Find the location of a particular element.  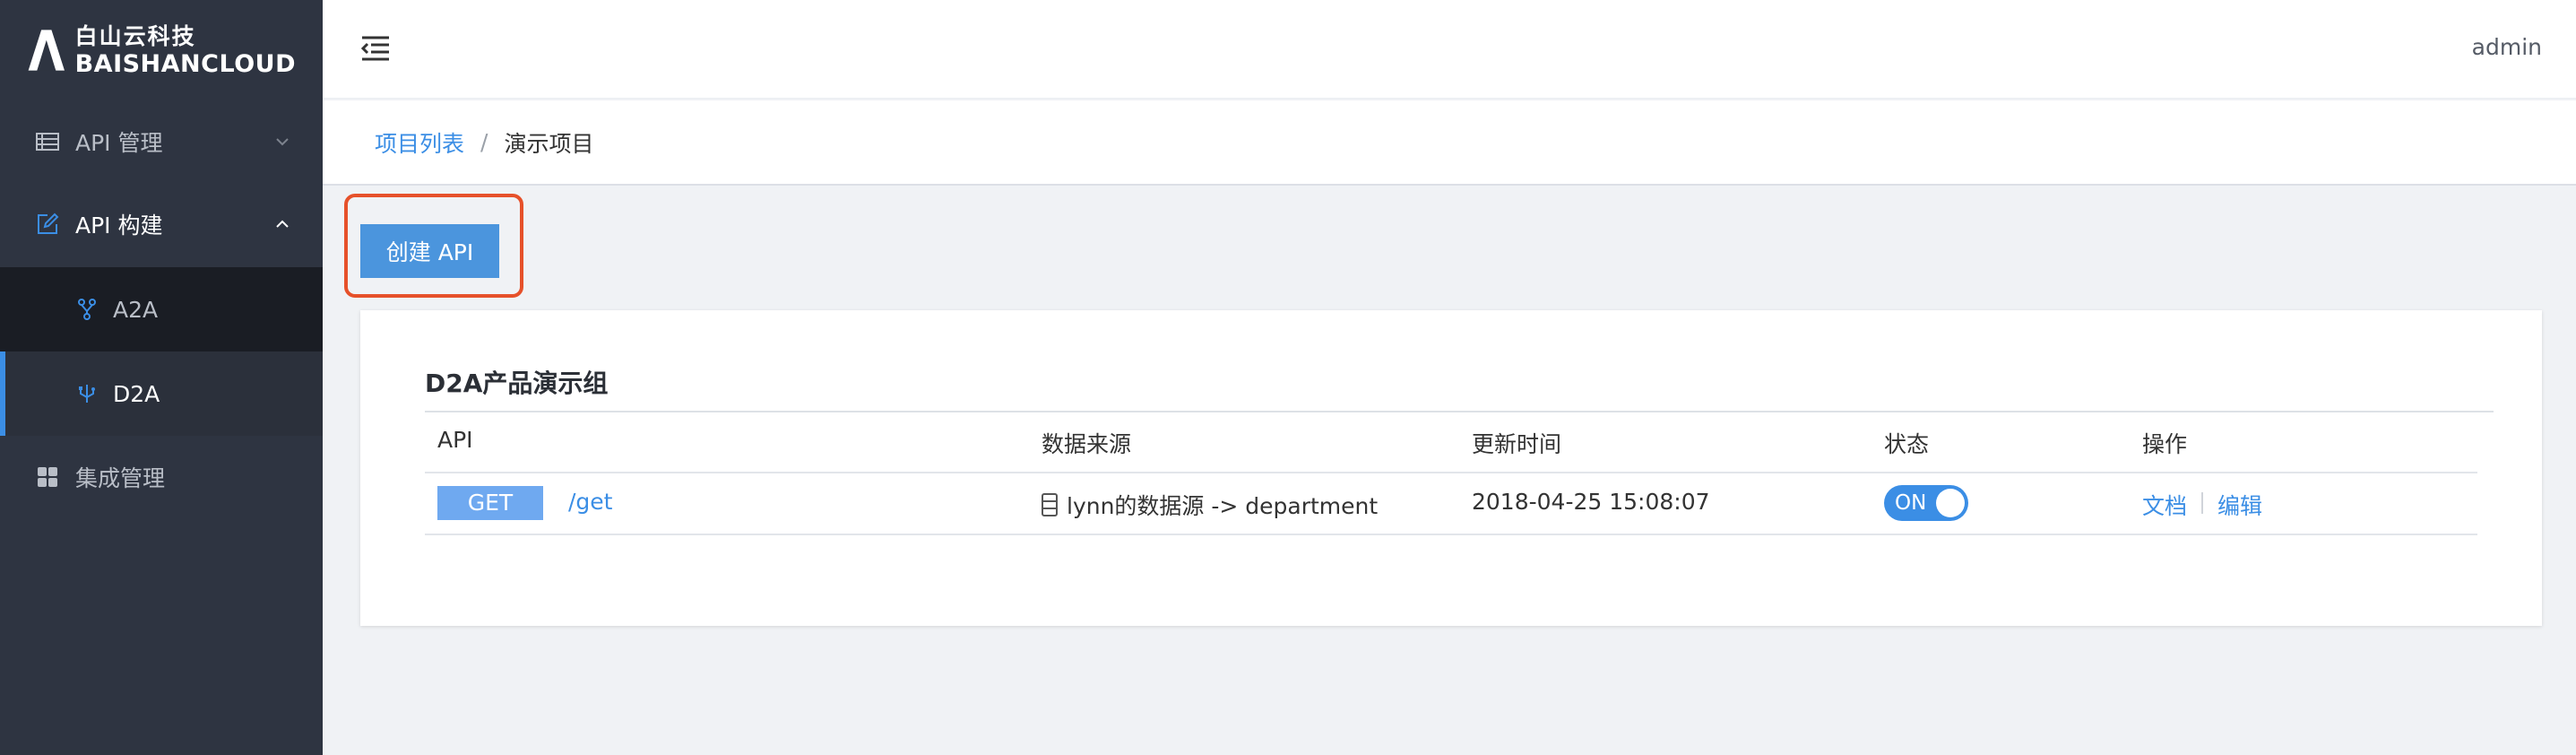

user-menu: admin is located at coordinates (2507, 47).